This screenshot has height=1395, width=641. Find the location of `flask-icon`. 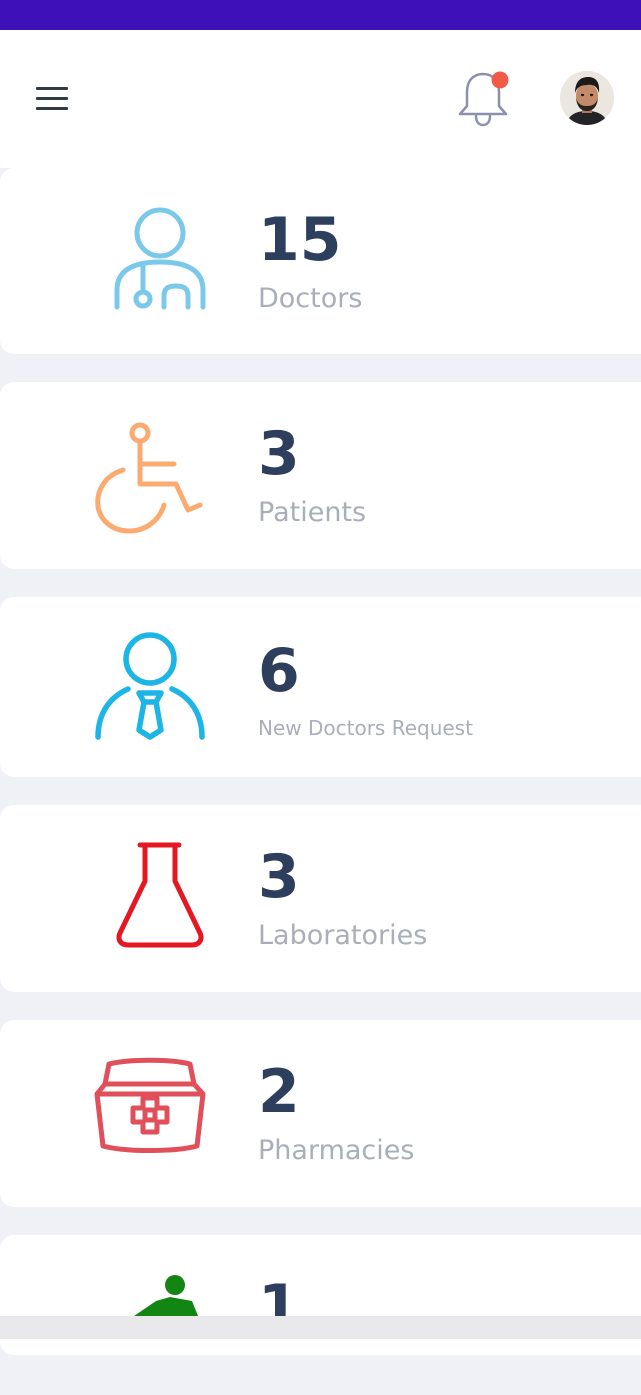

flask-icon is located at coordinates (150, 901).